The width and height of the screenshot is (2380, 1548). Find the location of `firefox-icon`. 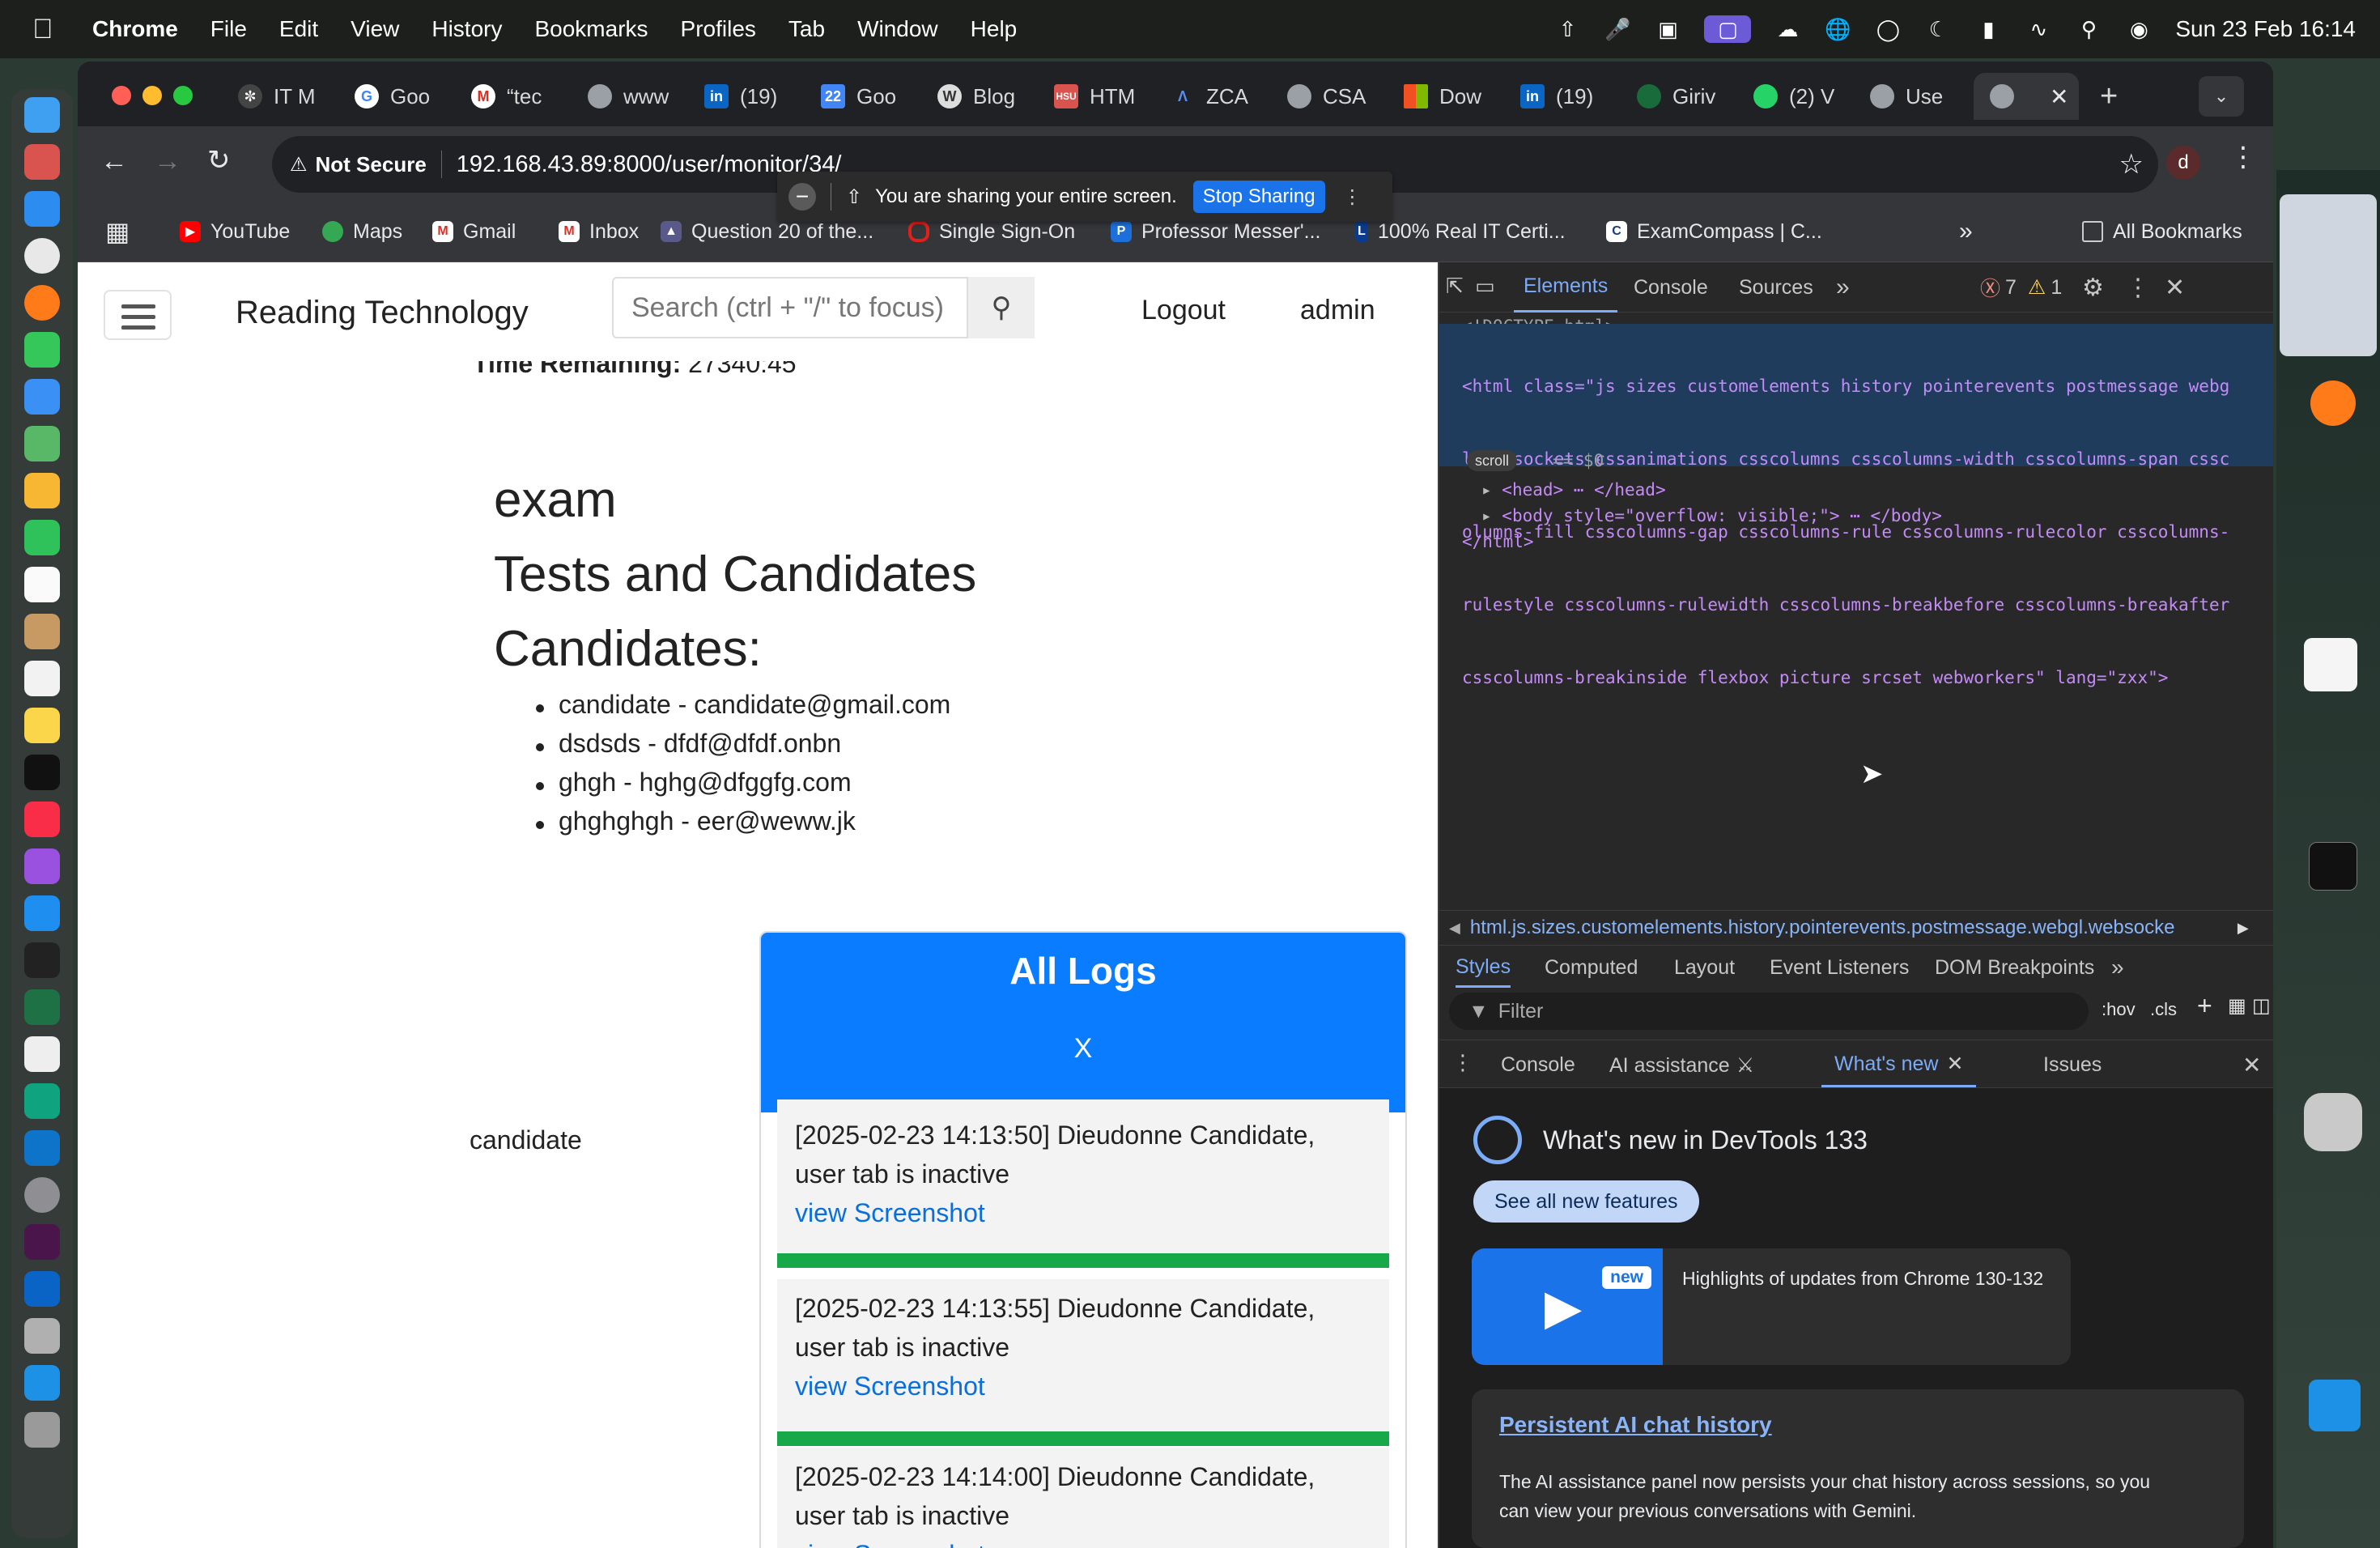

firefox-icon is located at coordinates (42, 303).